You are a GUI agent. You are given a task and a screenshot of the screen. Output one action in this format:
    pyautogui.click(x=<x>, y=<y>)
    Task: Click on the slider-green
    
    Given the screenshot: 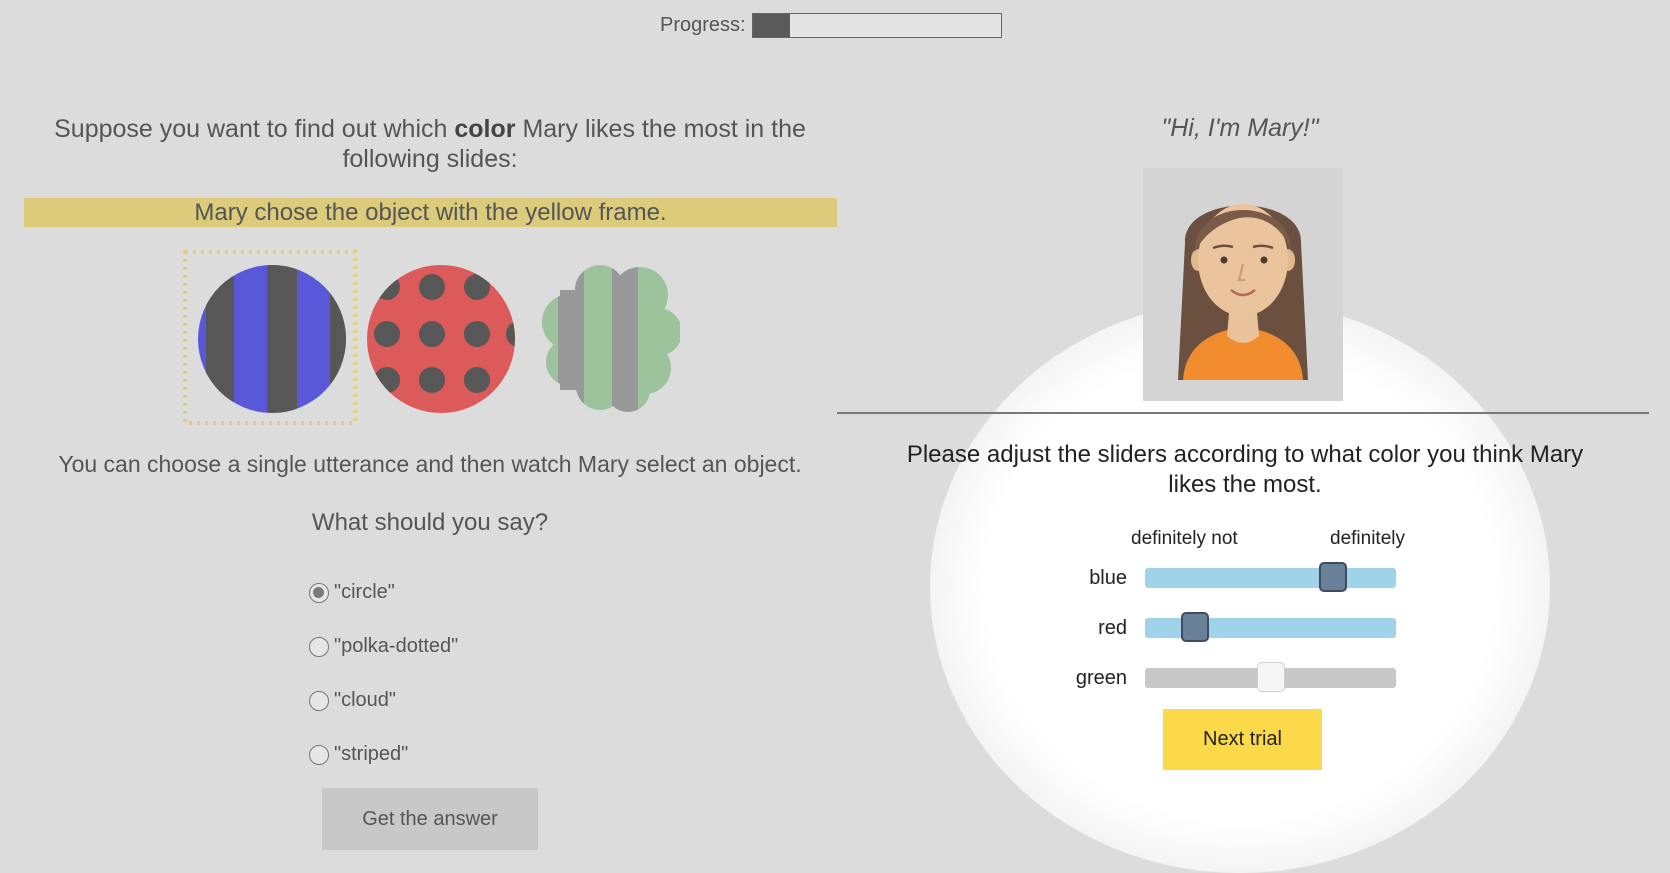 What is the action you would take?
    pyautogui.click(x=1270, y=677)
    